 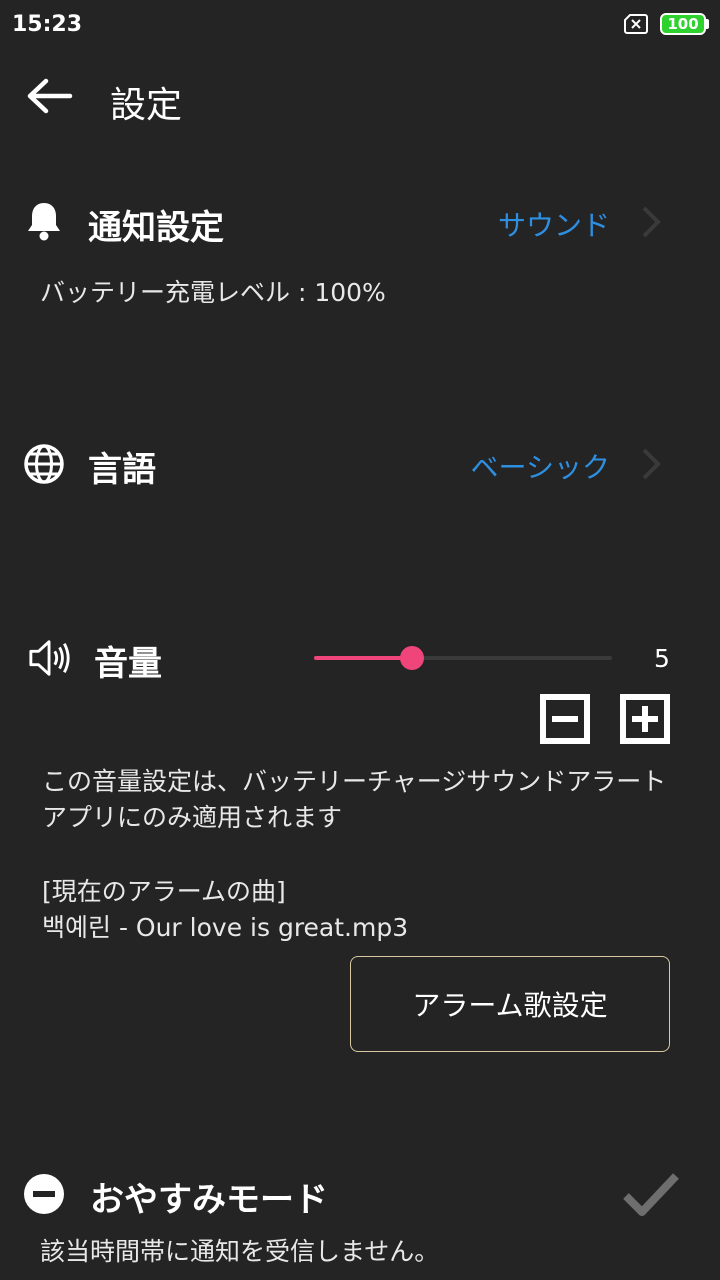 I want to click on battery-charge-level-text: バッテリー充電レベル : 100%, so click(x=213, y=292).